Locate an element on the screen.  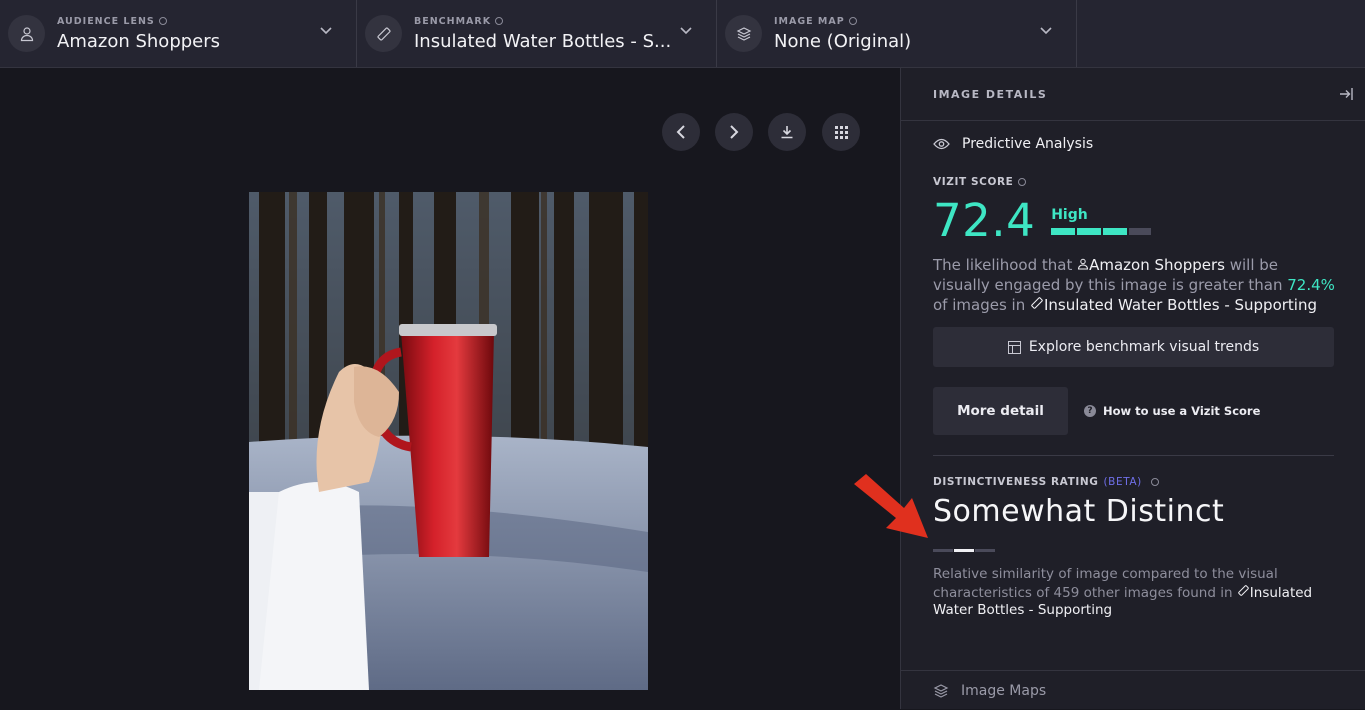
download-button is located at coordinates (787, 132).